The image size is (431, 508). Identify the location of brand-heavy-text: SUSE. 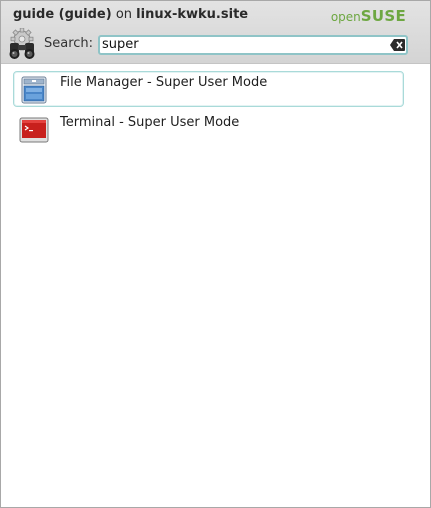
(383, 16).